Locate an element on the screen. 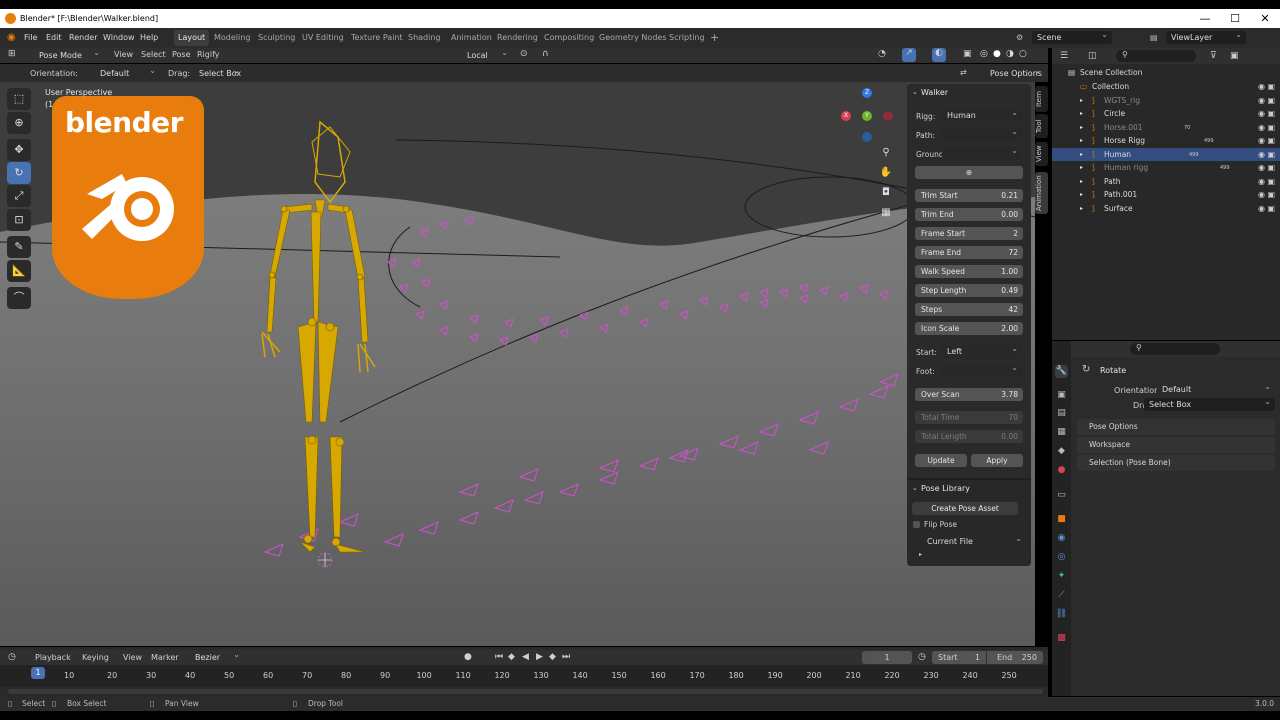 The width and height of the screenshot is (1280, 720). properties-orientation-selector: Default is located at coordinates (1216, 388).